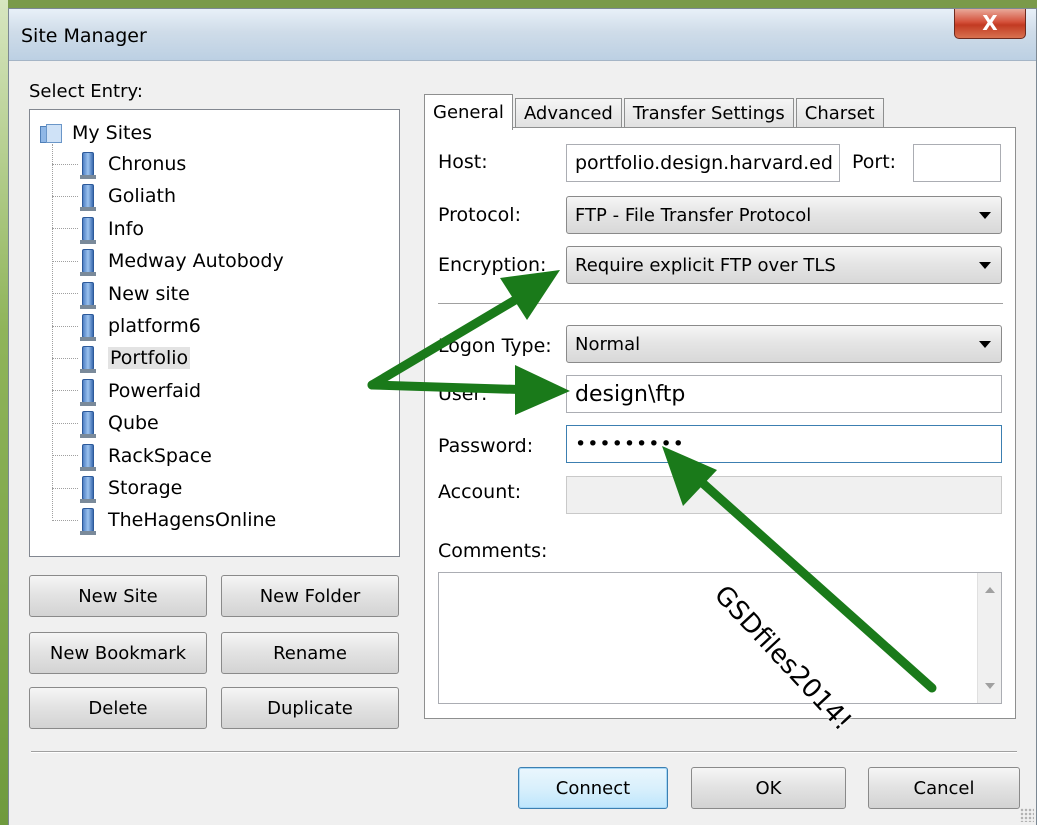  Describe the element at coordinates (84, 36) in the screenshot. I see `window-title: Site Manager` at that location.